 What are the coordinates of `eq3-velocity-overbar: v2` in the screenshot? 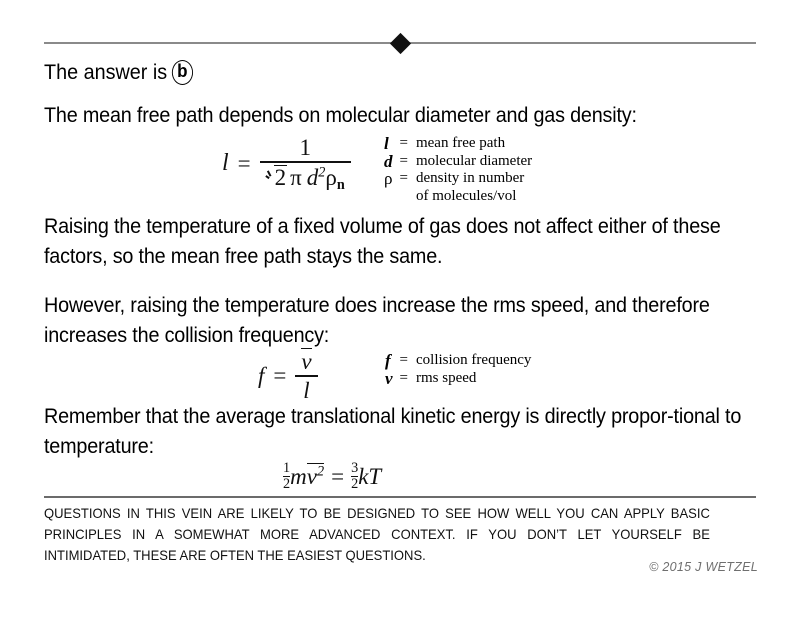 It's located at (315, 476).